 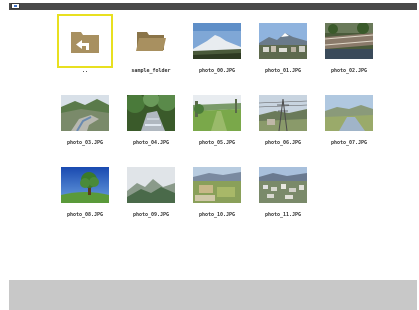 What do you see at coordinates (15, 6) in the screenshot?
I see `display-icon` at bounding box center [15, 6].